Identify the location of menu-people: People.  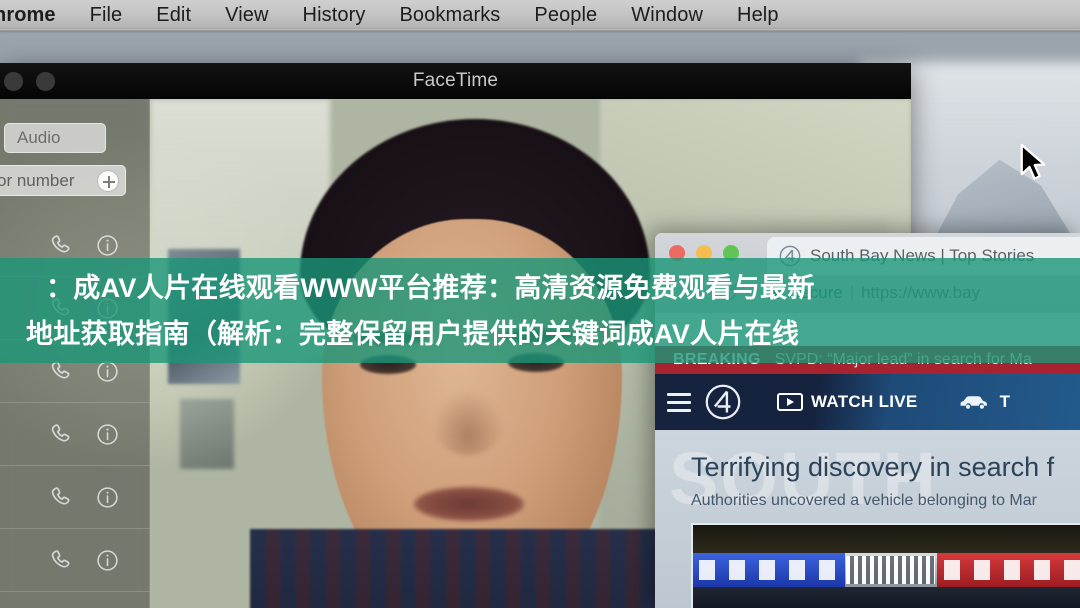
(565, 15).